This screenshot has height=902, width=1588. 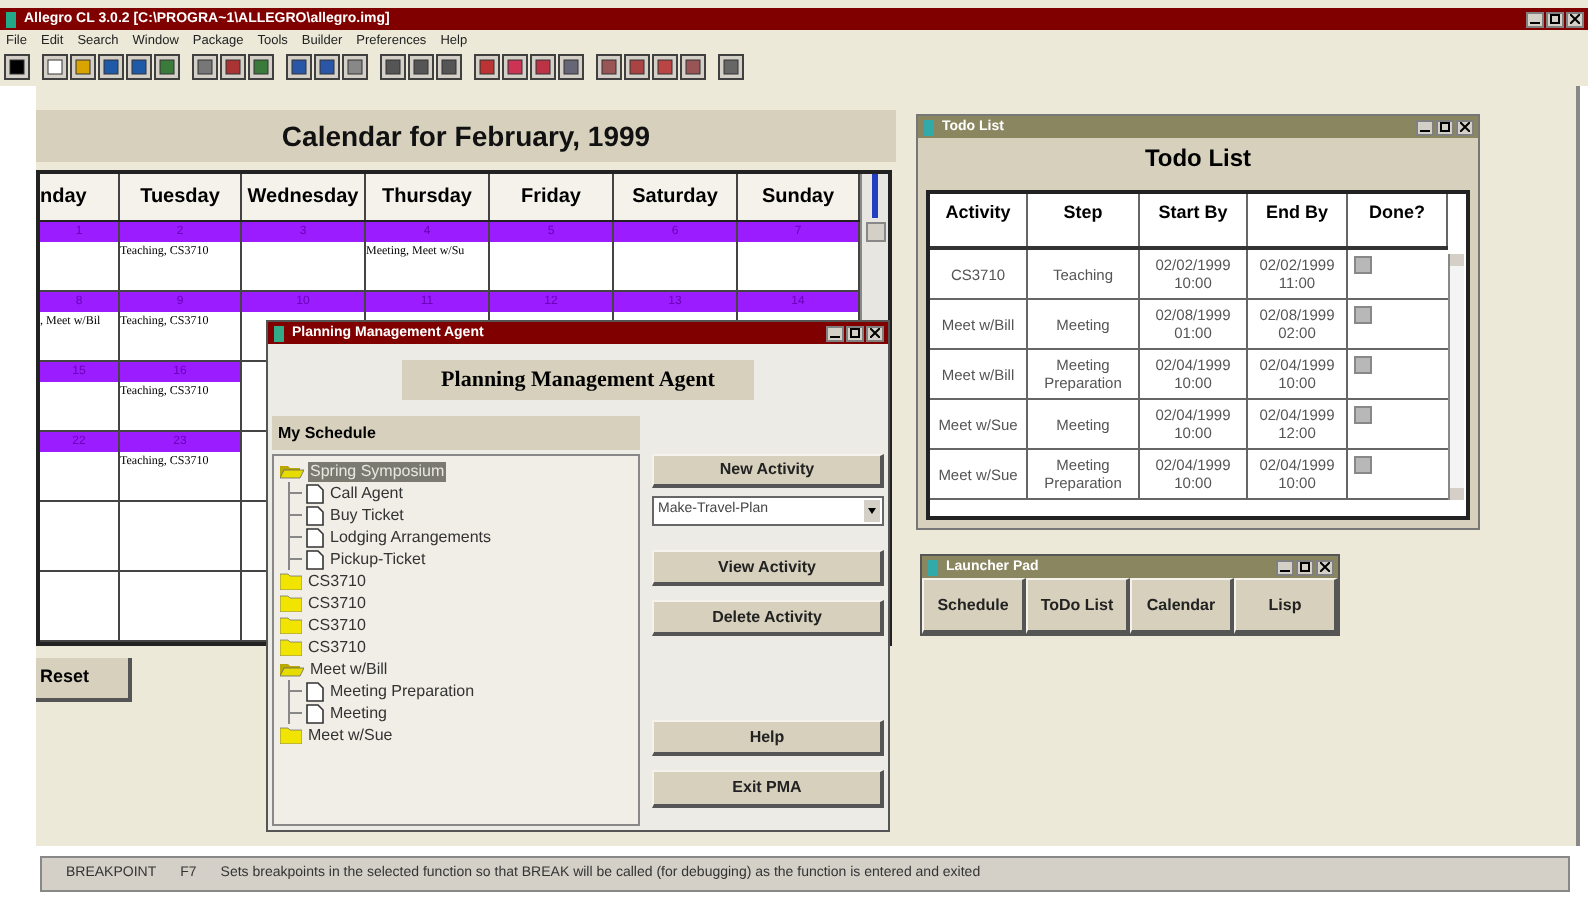 I want to click on day-header: Saturday, so click(x=676, y=197).